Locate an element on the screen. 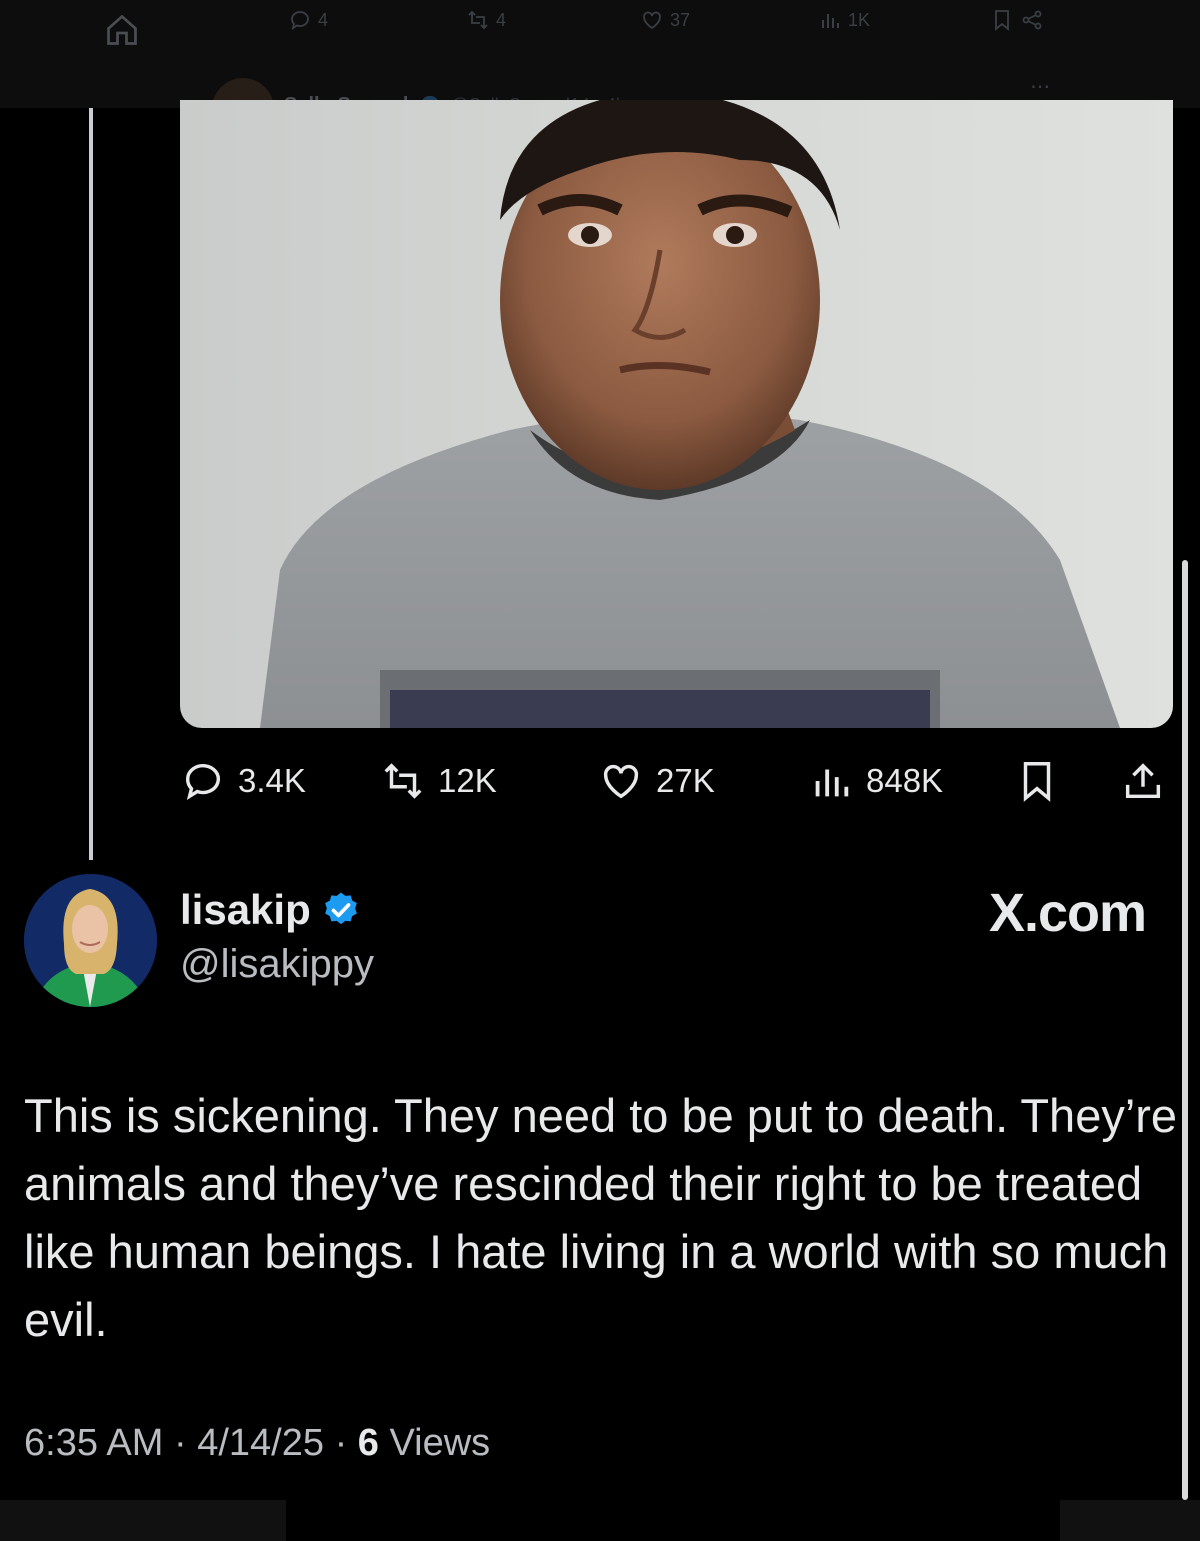 This screenshot has height=1541, width=1200. quoted-tweet-actions: 3.4K 12K 27K 848K is located at coordinates (675, 781).